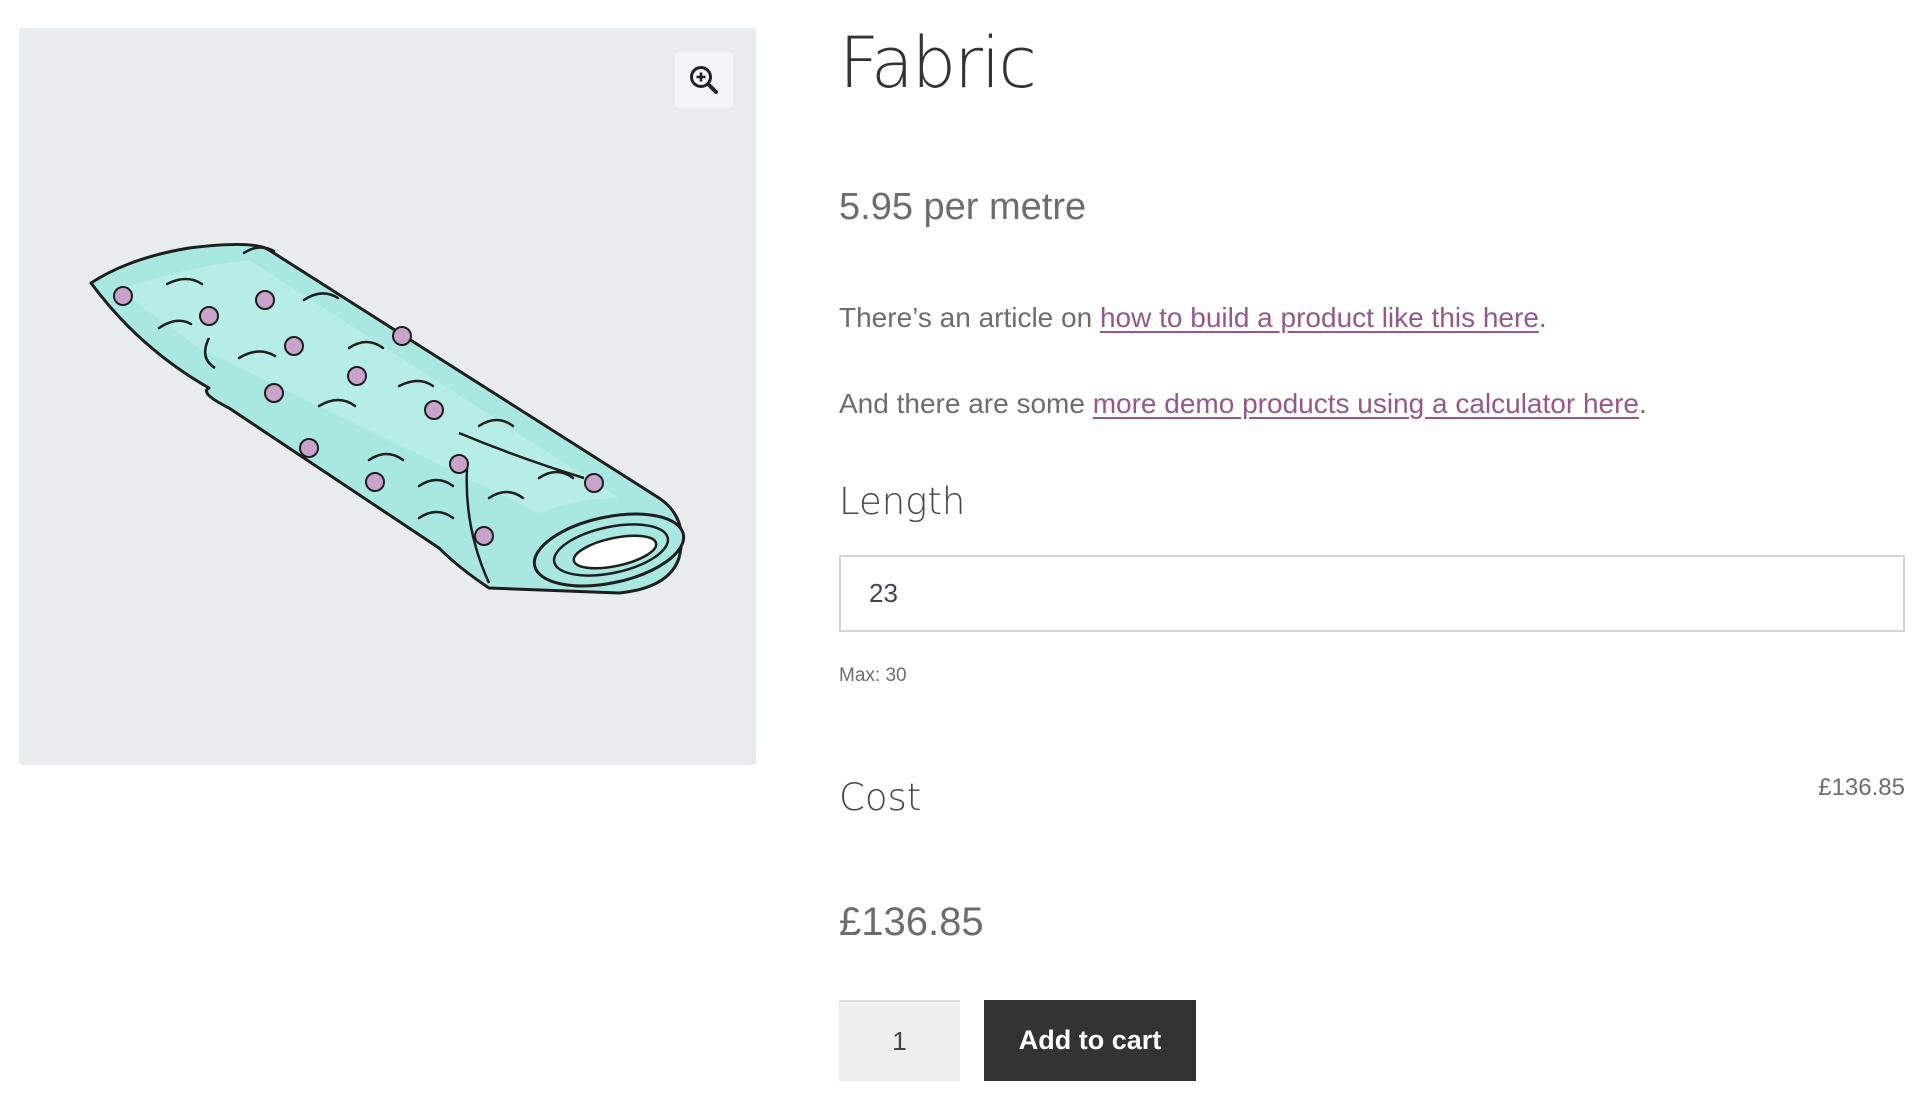 Image resolution: width=1920 pixels, height=1103 pixels. What do you see at coordinates (911, 922) in the screenshot?
I see `total-price: £136.85` at bounding box center [911, 922].